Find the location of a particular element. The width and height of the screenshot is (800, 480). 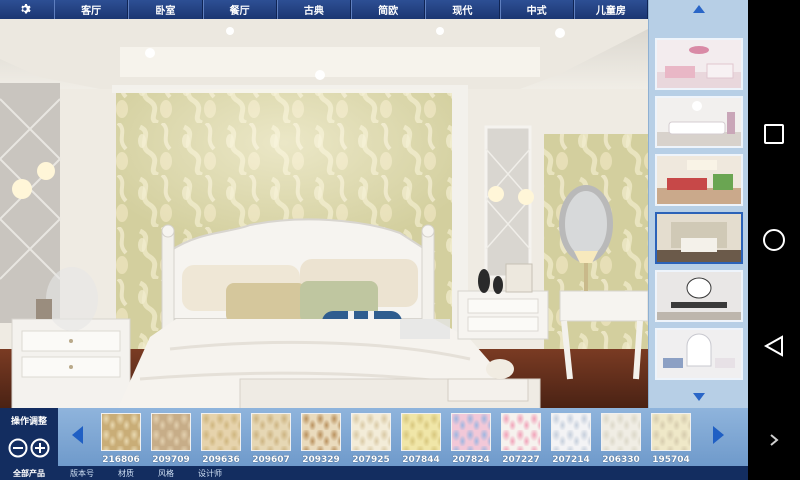

thumbs-scroll-down-button is located at coordinates (699, 397).